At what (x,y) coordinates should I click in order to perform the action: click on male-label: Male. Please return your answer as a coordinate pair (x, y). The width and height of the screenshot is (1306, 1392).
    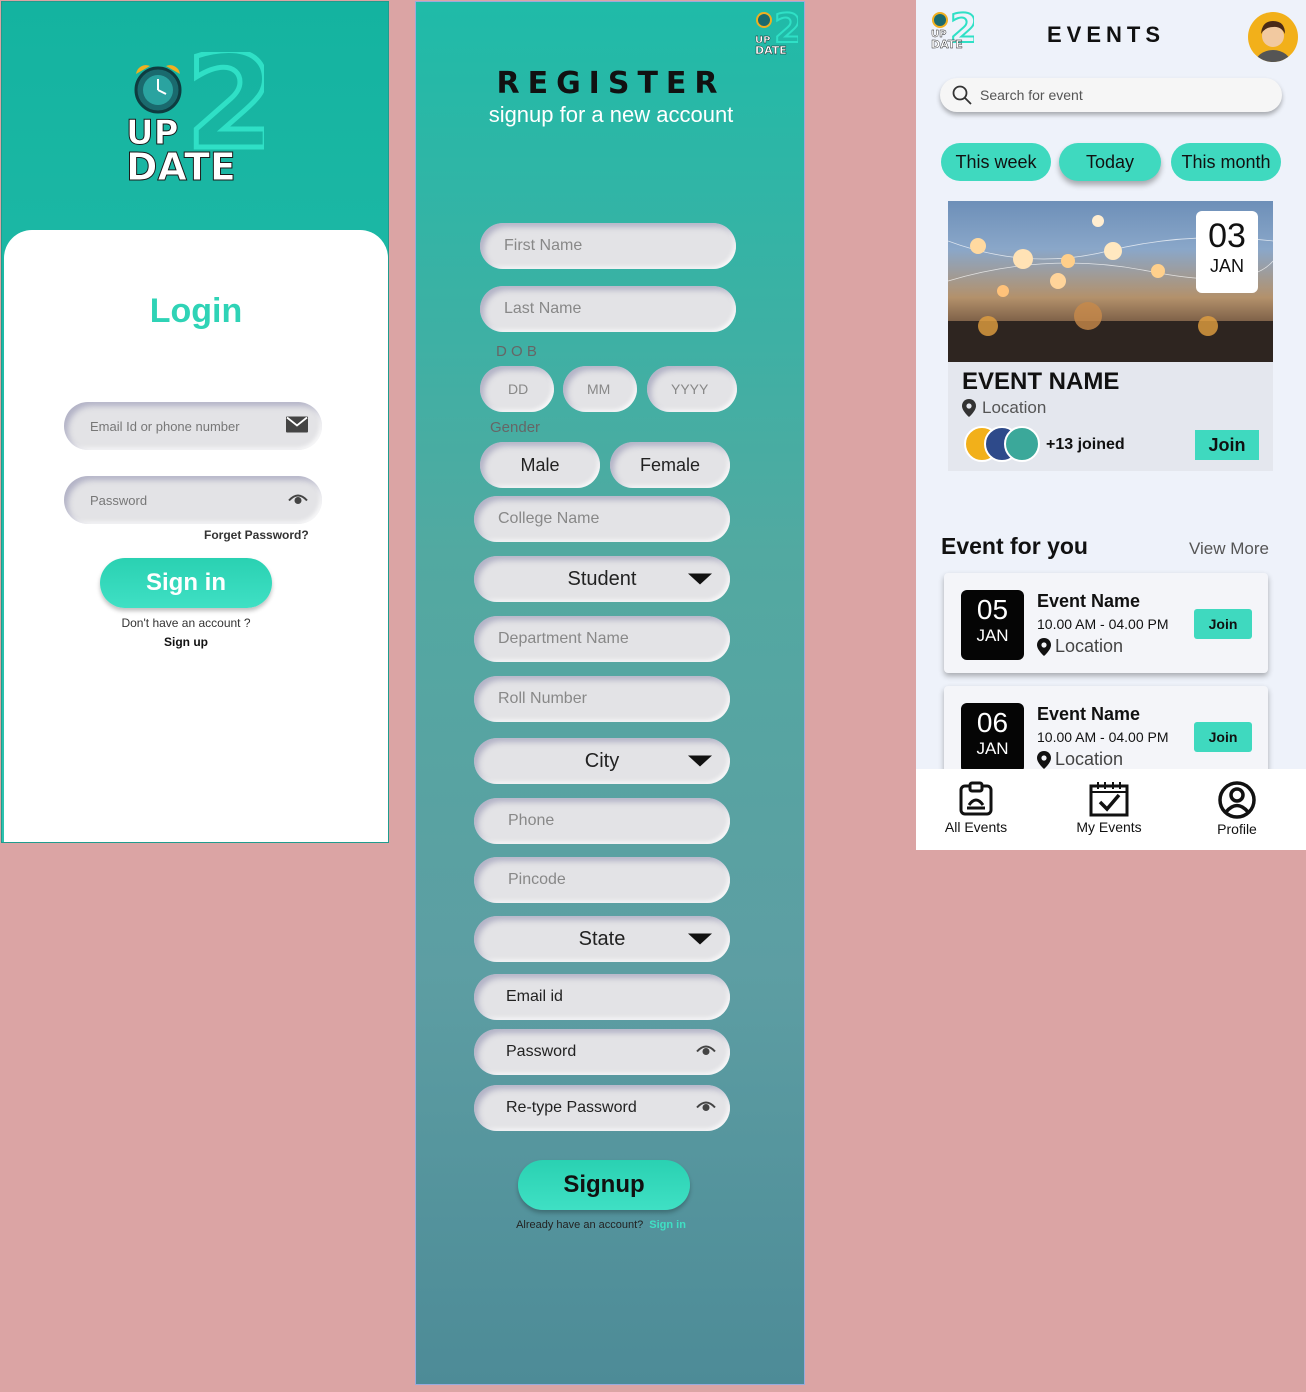
    Looking at the image, I should click on (540, 464).